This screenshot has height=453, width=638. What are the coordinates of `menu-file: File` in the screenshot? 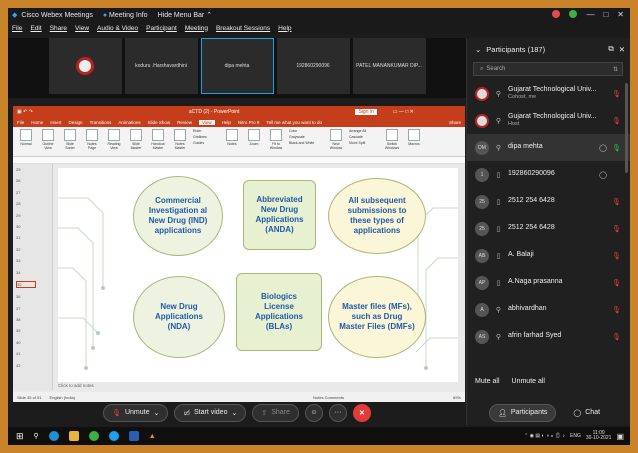 It's located at (17, 28).